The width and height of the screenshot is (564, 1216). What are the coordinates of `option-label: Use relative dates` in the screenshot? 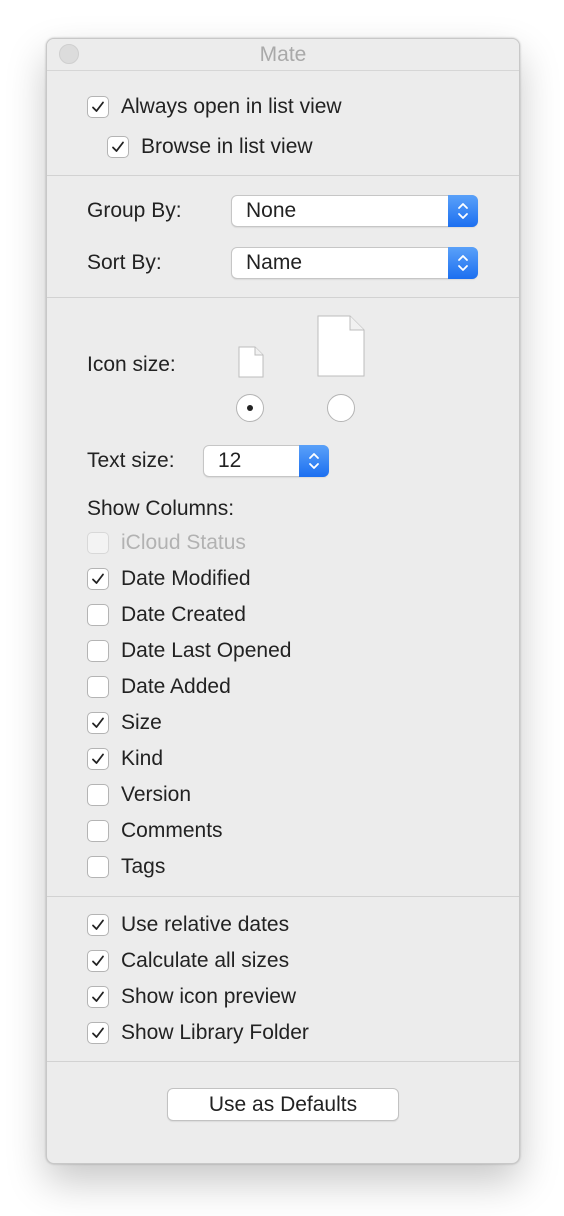 It's located at (205, 924).